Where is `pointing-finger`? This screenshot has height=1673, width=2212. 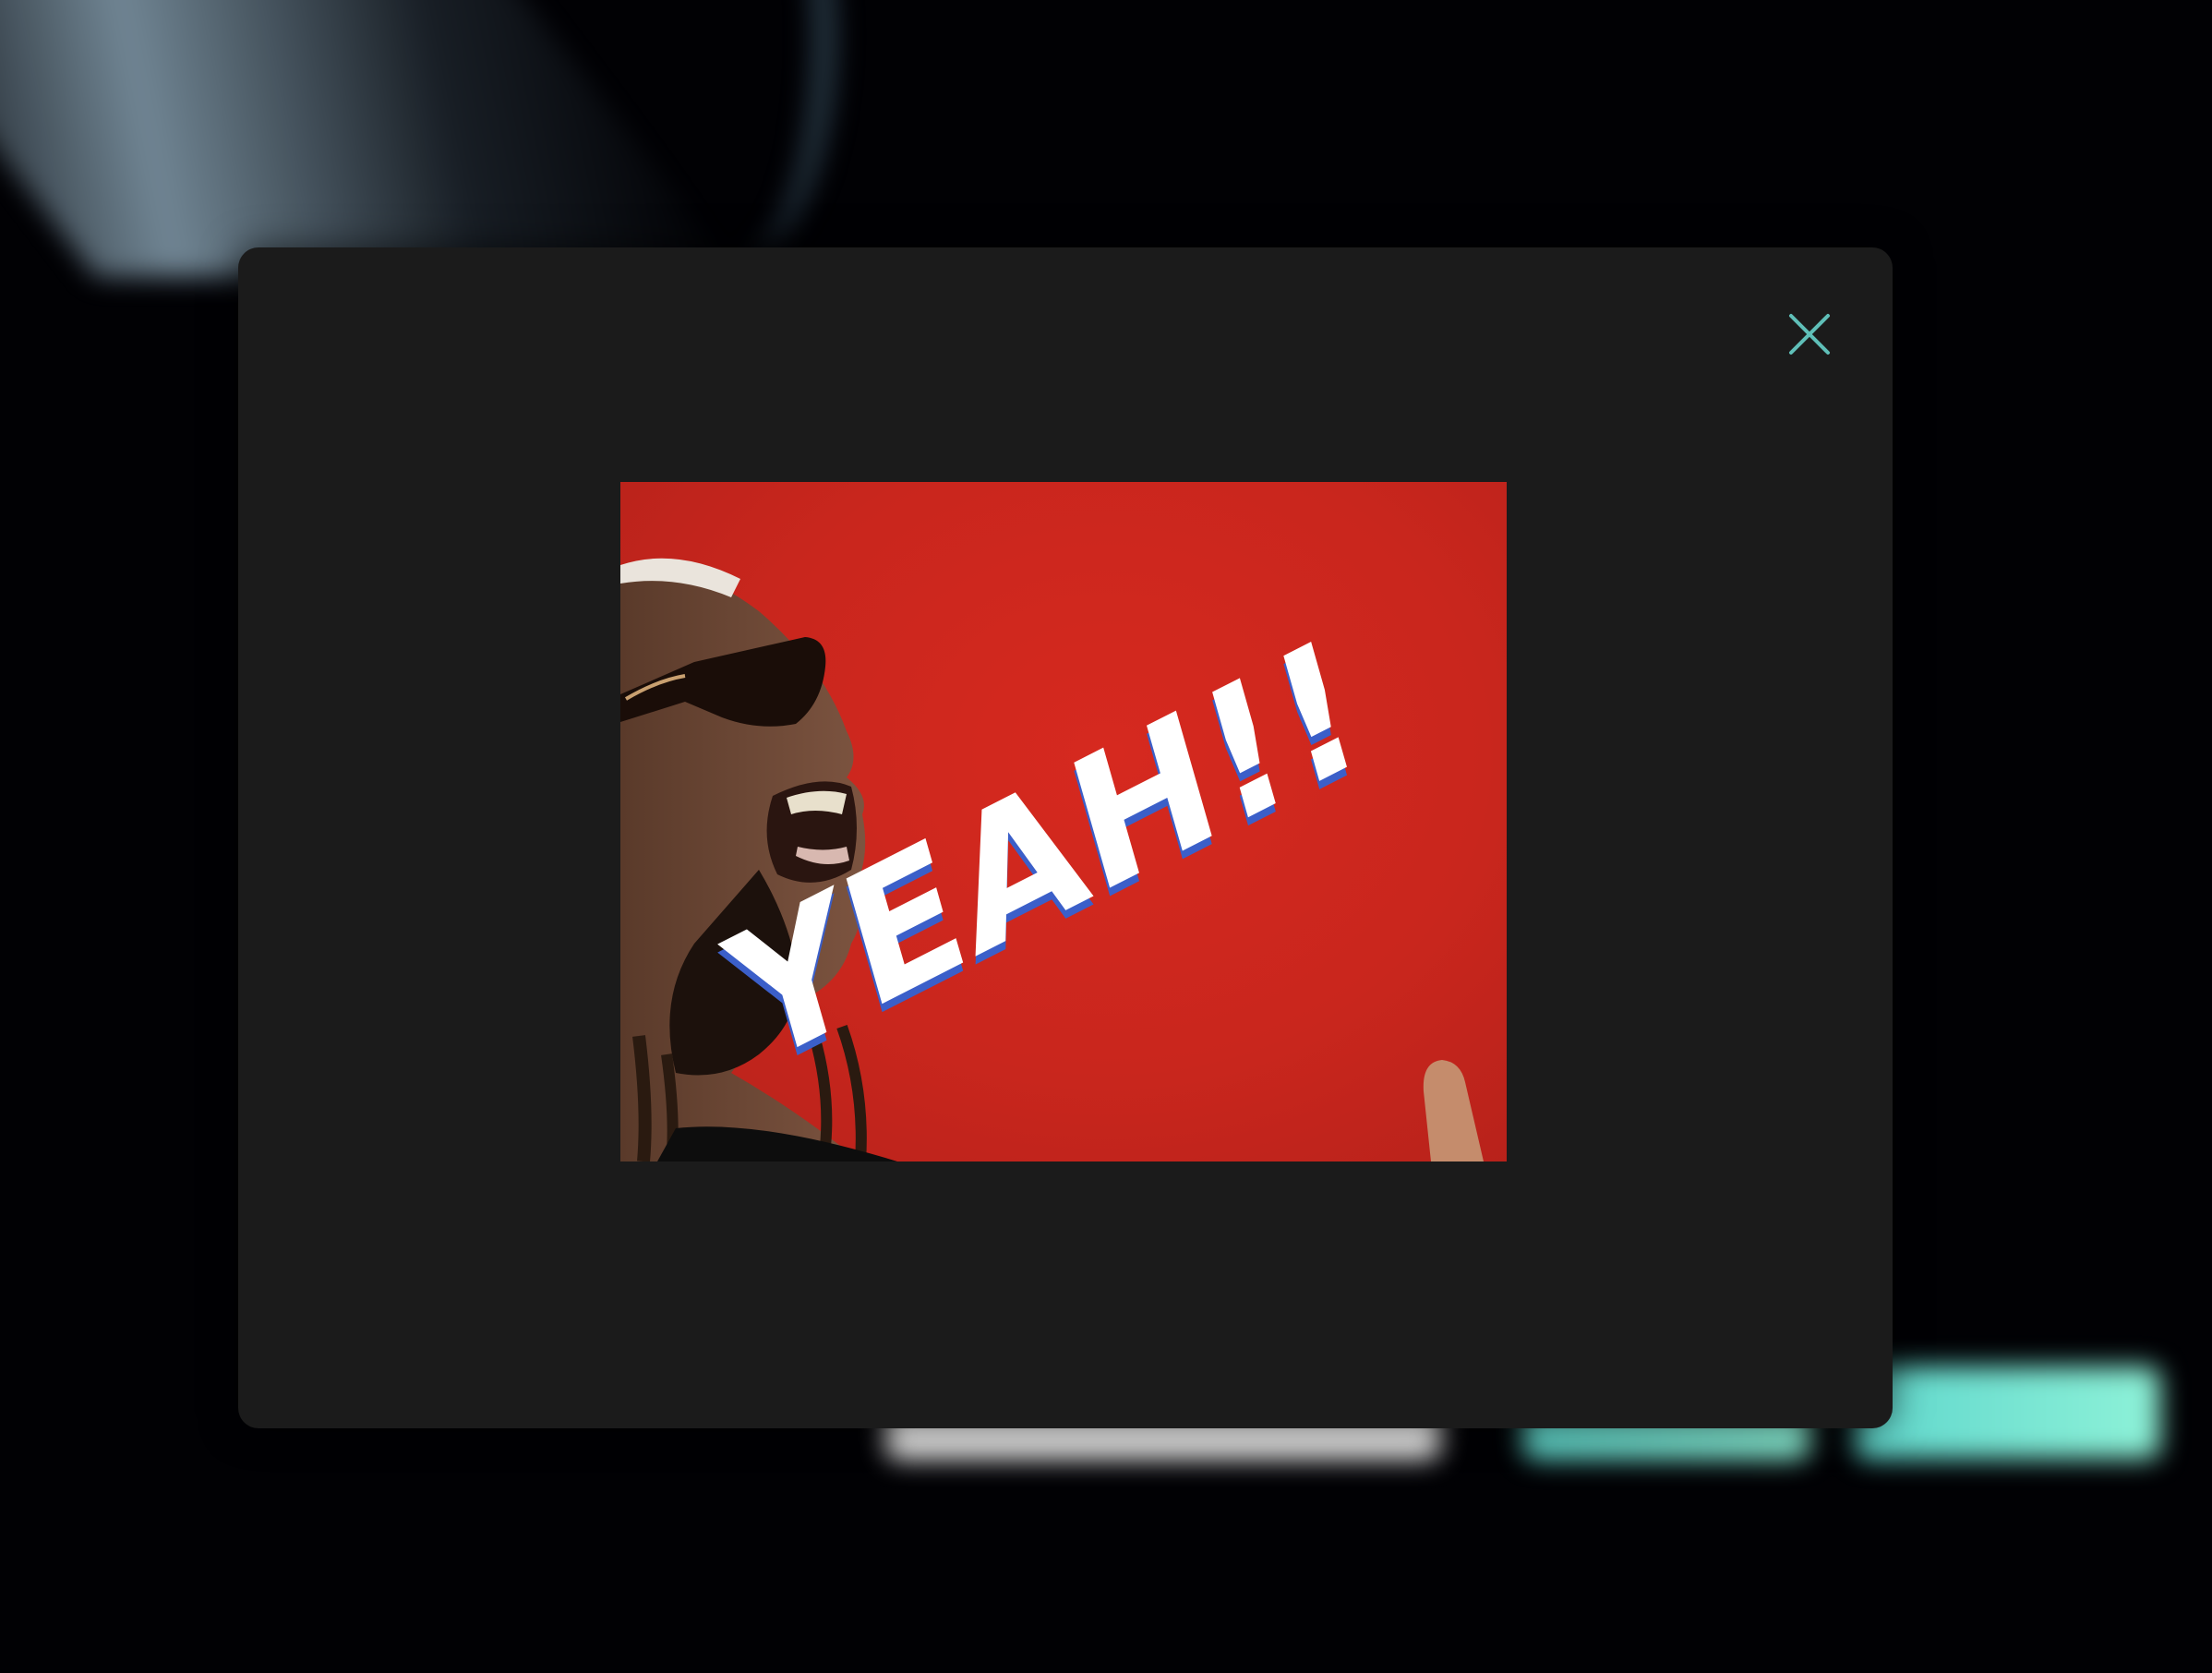 pointing-finger is located at coordinates (1453, 1111).